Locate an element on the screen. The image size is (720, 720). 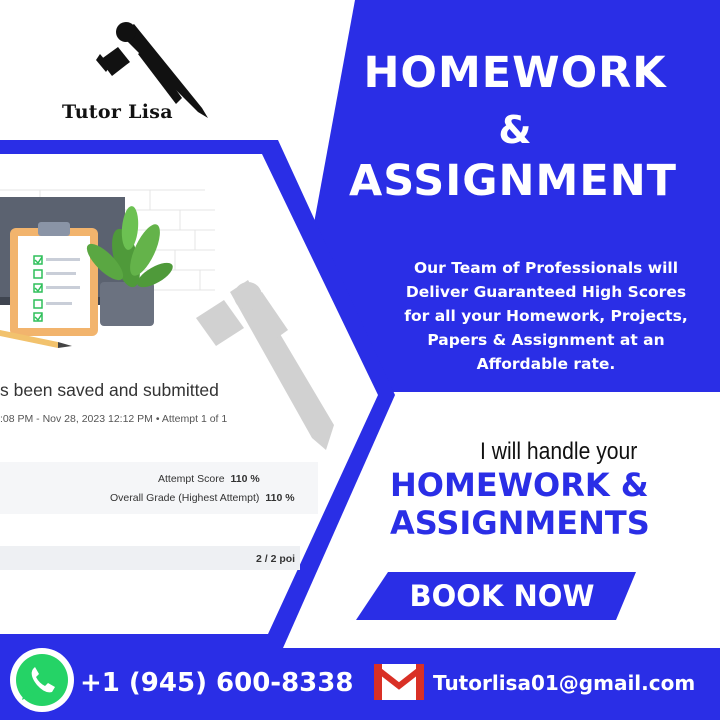
email-address: Tutorlisa01@gmail.com is located at coordinates (564, 683).